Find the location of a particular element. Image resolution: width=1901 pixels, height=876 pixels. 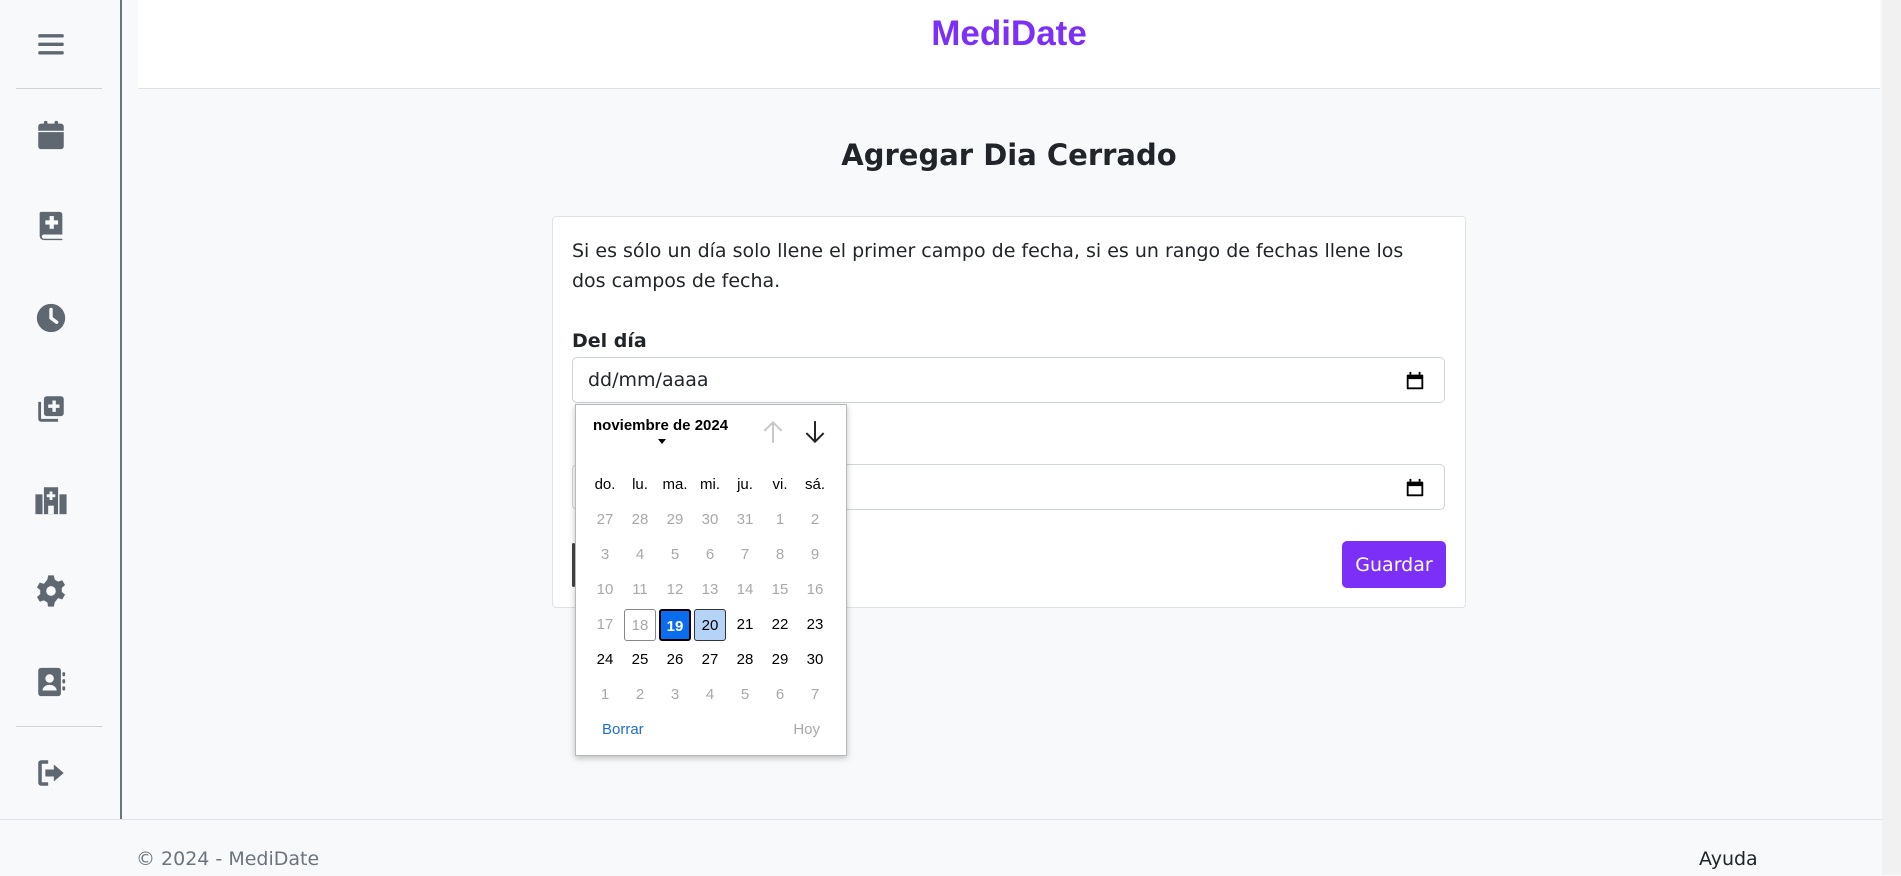

weekday-header: mi. is located at coordinates (710, 484).